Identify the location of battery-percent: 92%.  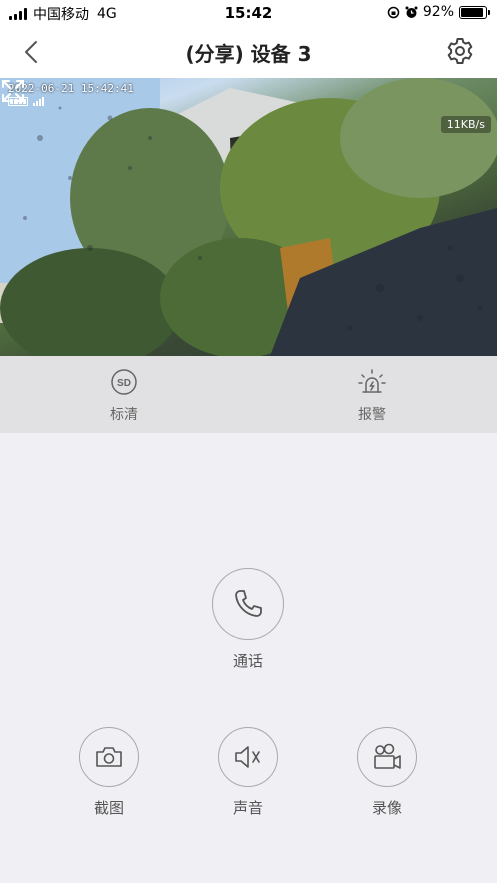
(438, 12).